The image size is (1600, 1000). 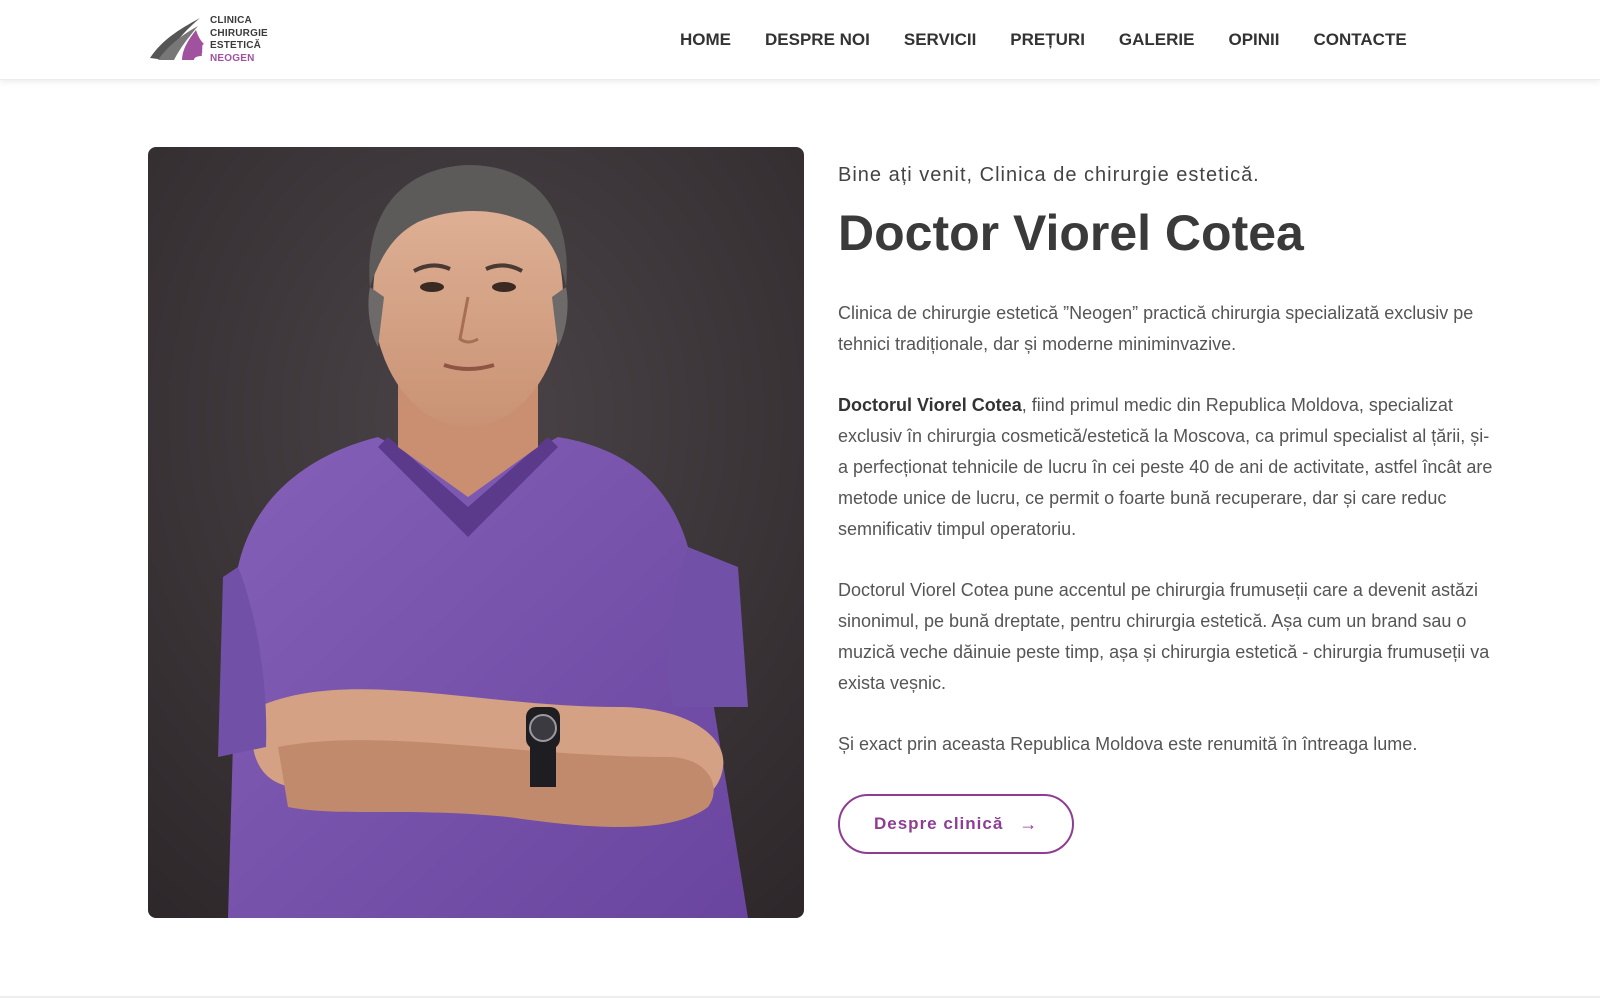 What do you see at coordinates (239, 33) in the screenshot?
I see `logo-line: CHIRURGIE` at bounding box center [239, 33].